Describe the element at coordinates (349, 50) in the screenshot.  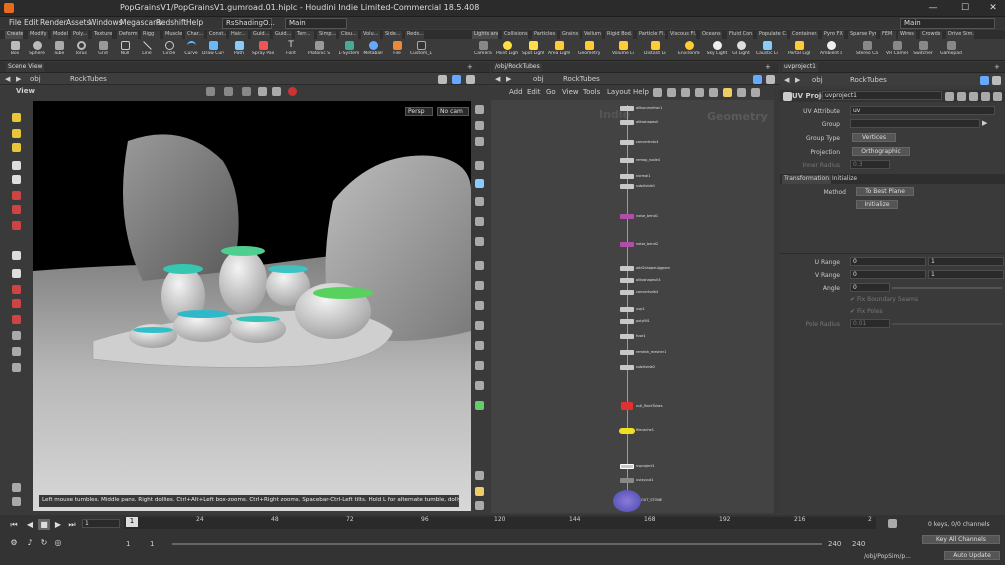
I see `tool-lsystem: L-System` at that location.